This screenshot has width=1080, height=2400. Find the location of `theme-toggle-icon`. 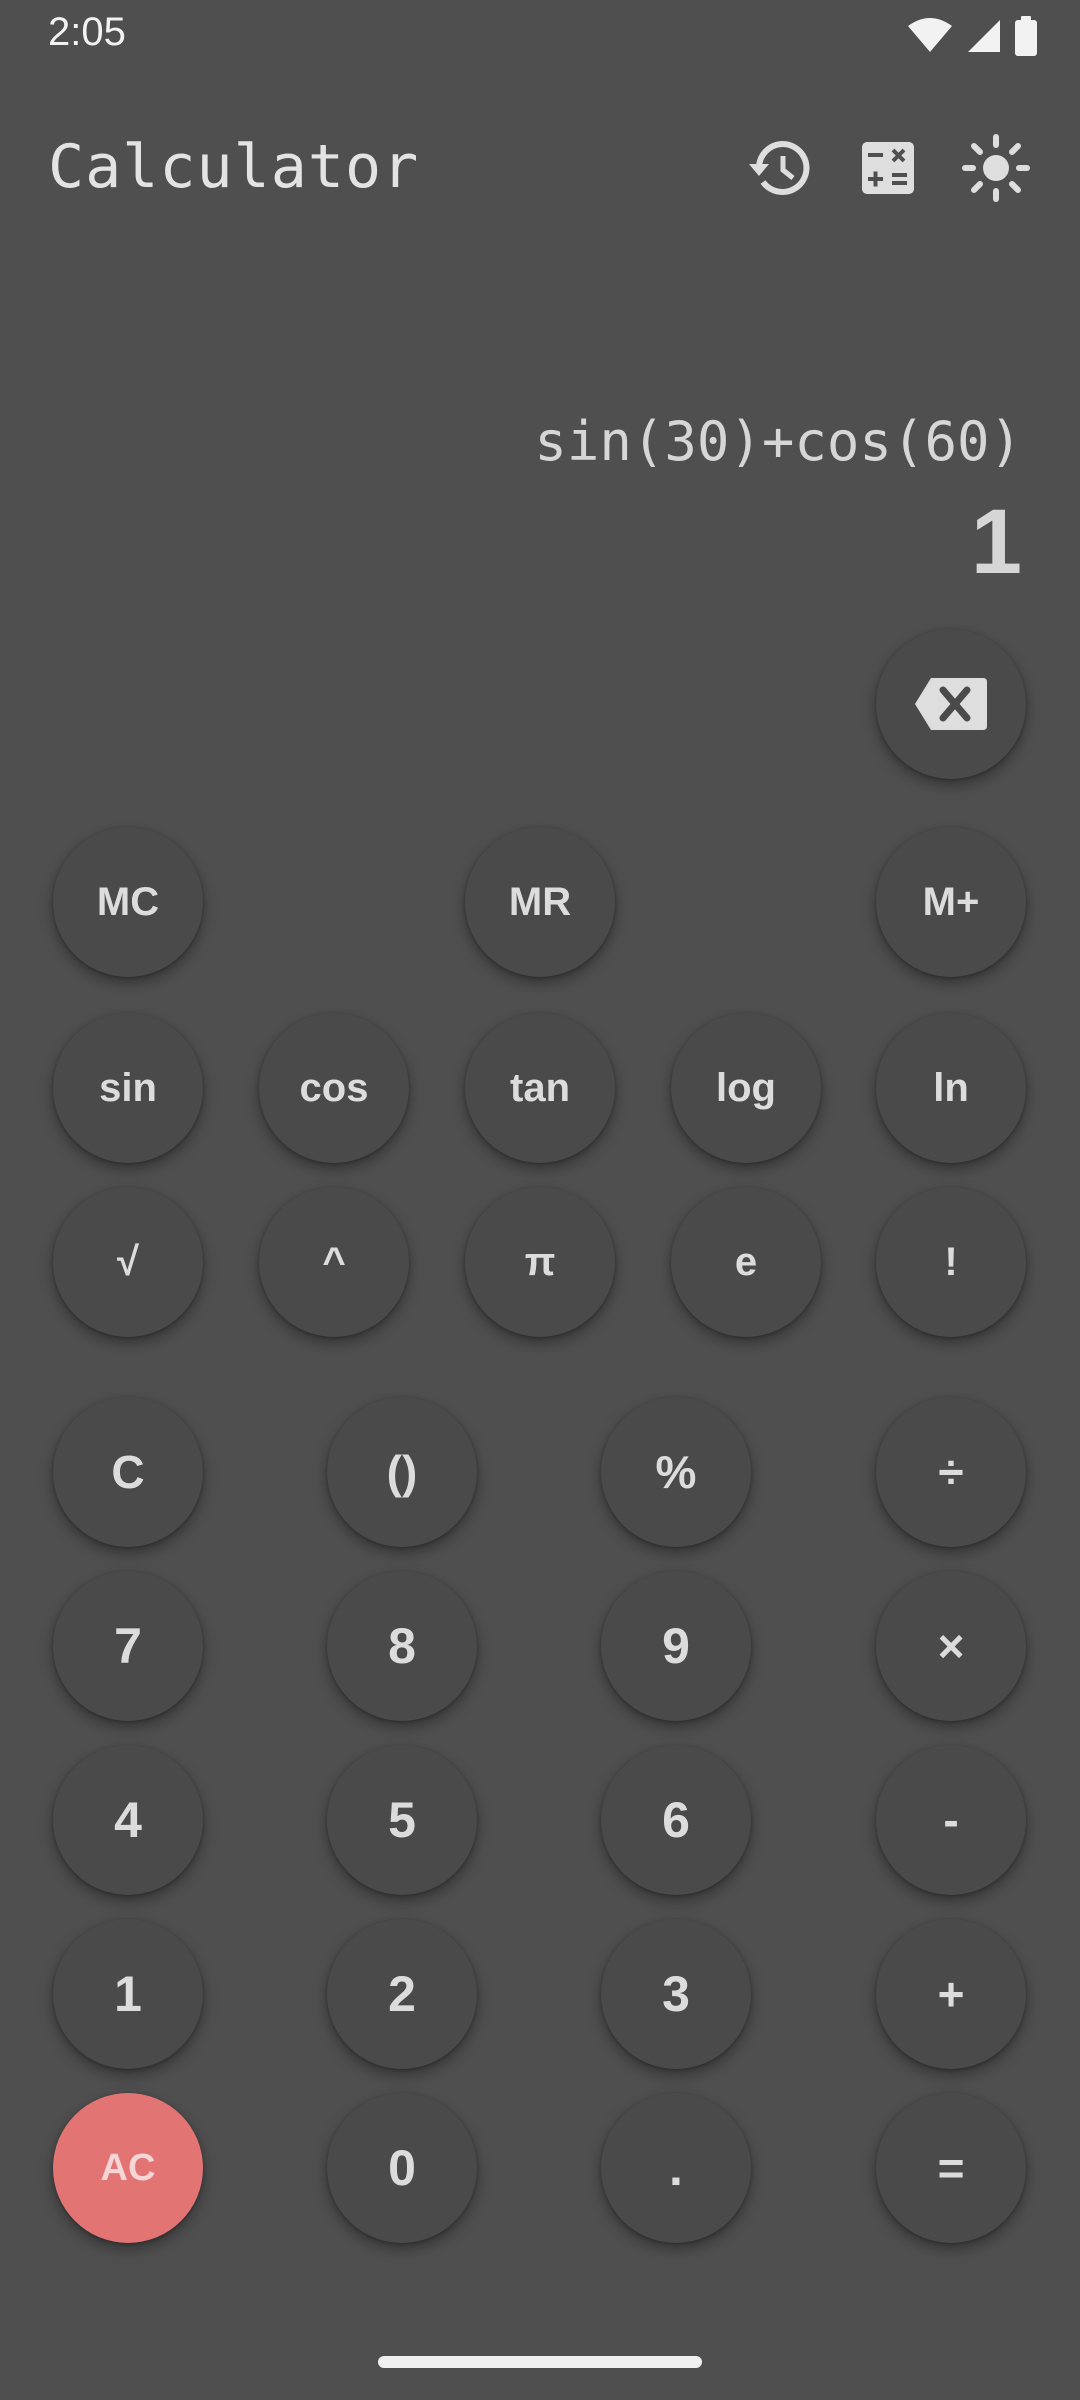

theme-toggle-icon is located at coordinates (996, 168).